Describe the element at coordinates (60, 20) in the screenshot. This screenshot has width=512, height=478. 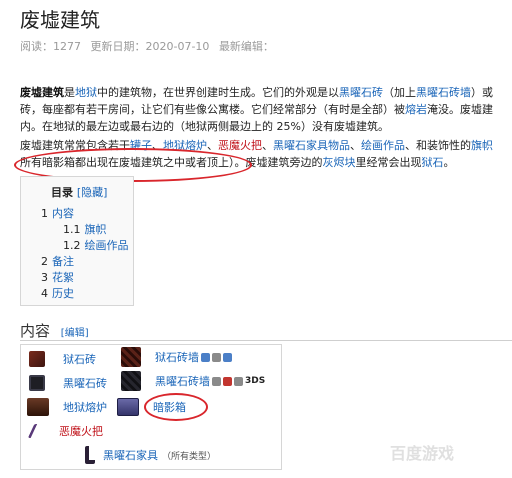
I see `page-title: 废墟建筑` at that location.